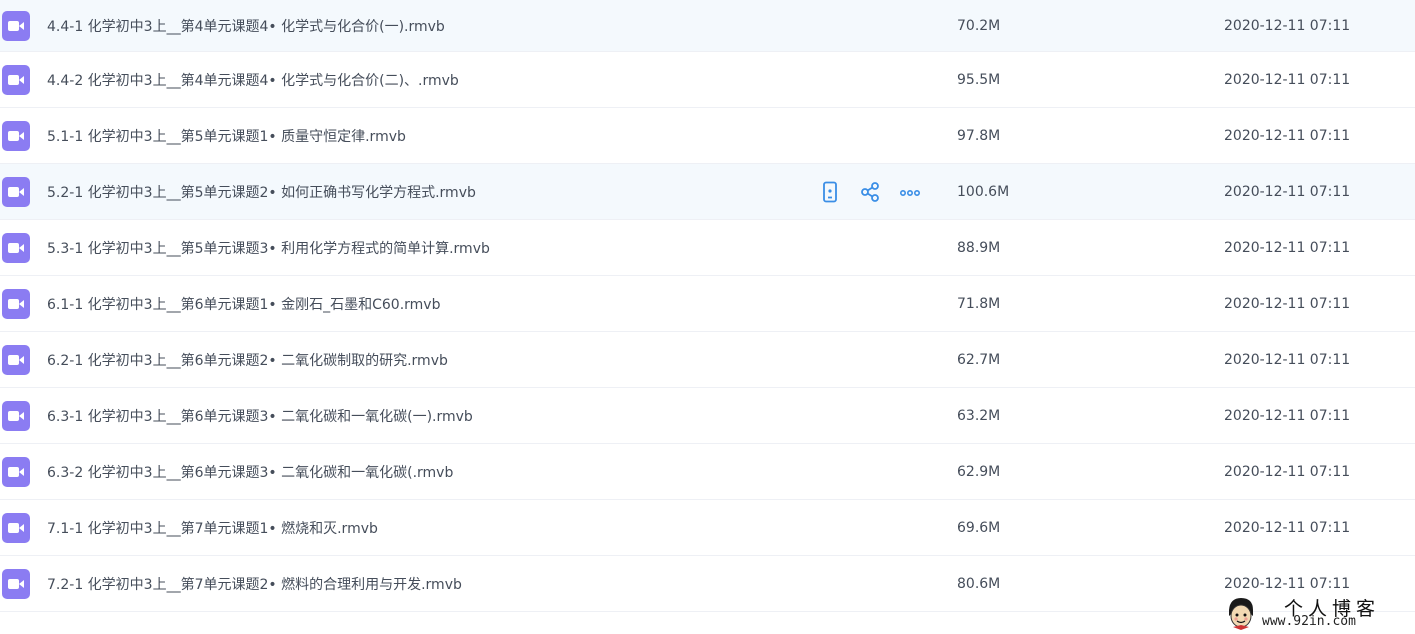  I want to click on file-size: 97.8M, so click(979, 135).